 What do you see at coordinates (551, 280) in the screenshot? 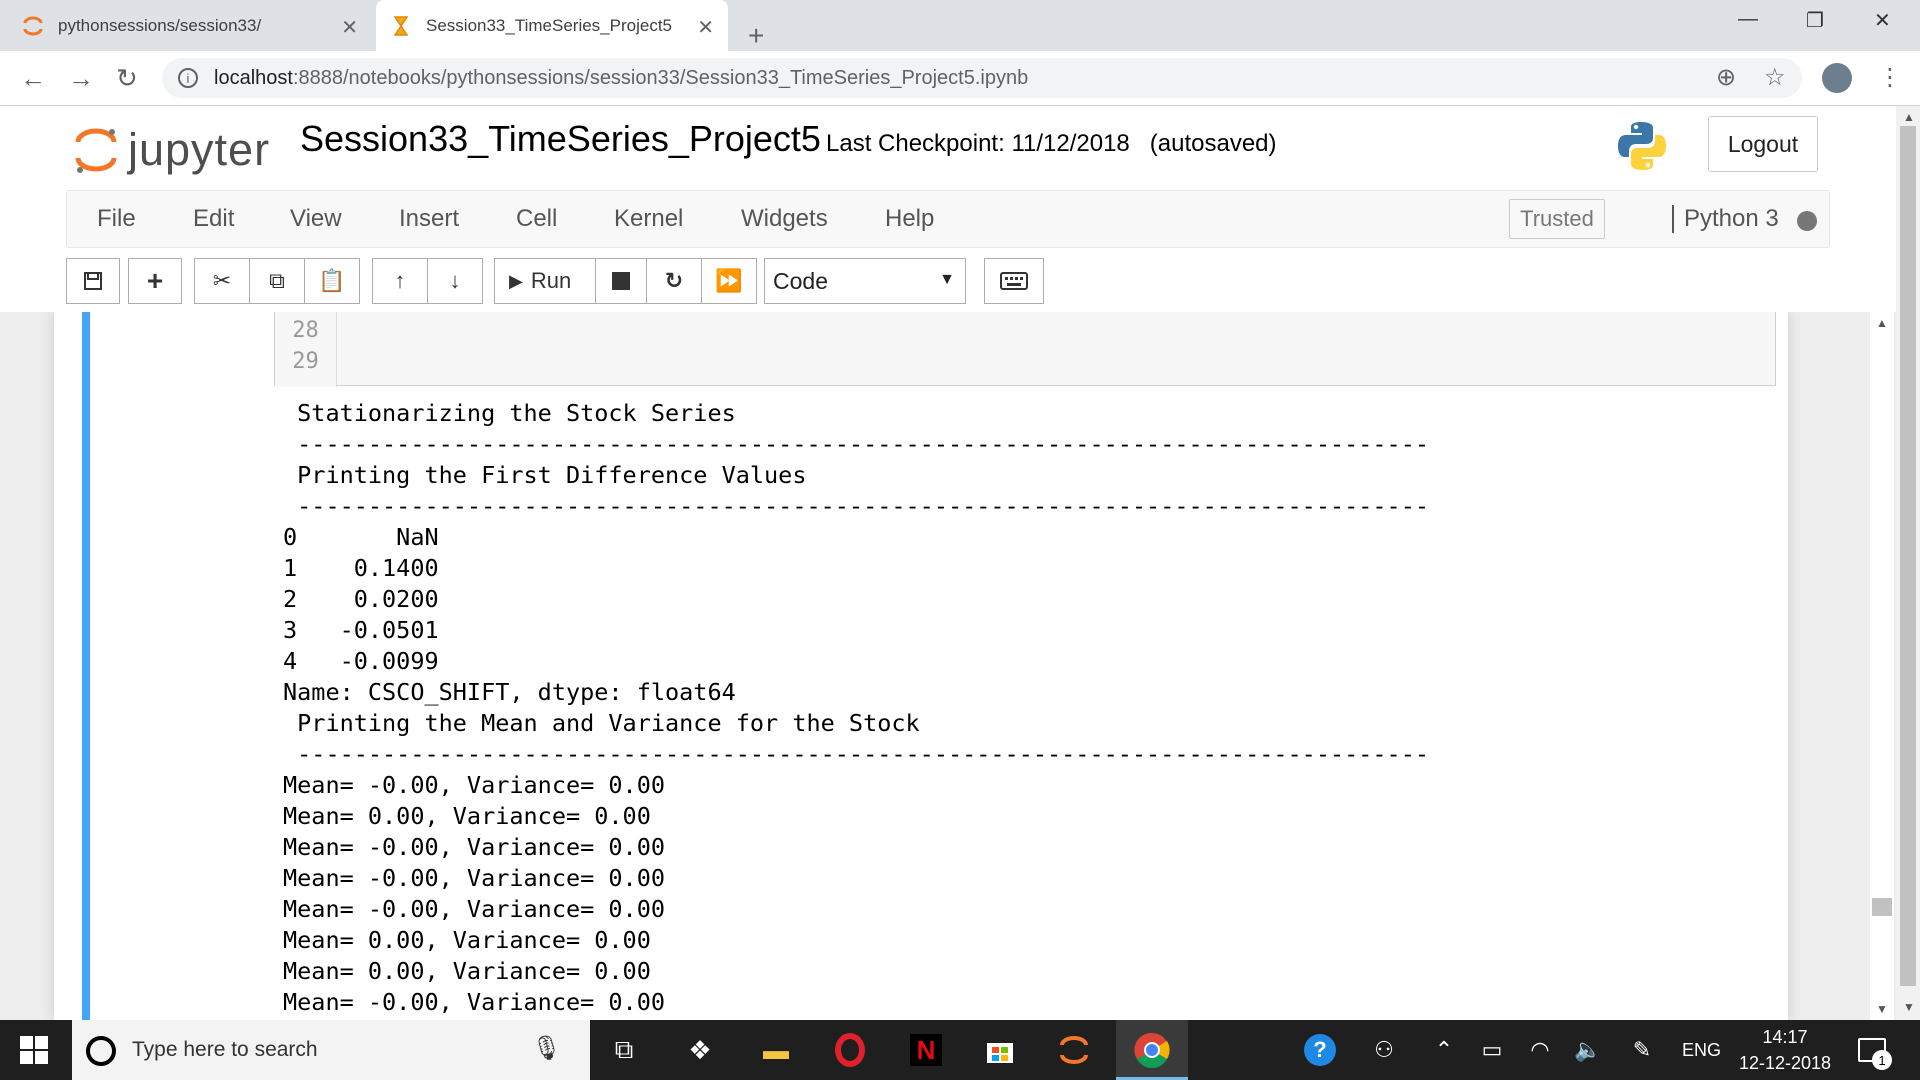
I see `run-label: Run` at bounding box center [551, 280].